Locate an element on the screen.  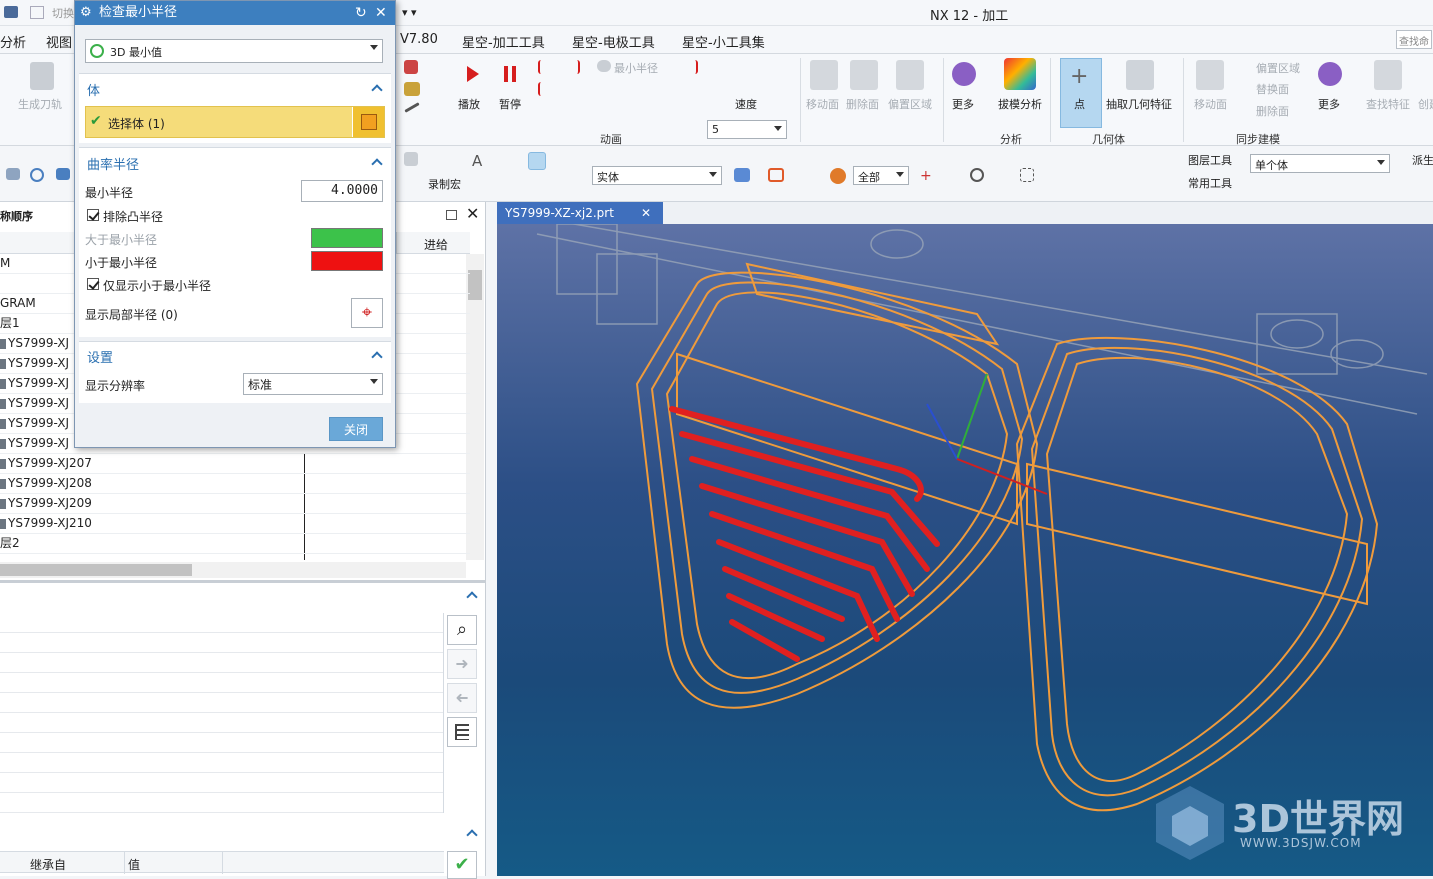
offset-region2-button: 偏置区域 is located at coordinates (1278, 68).